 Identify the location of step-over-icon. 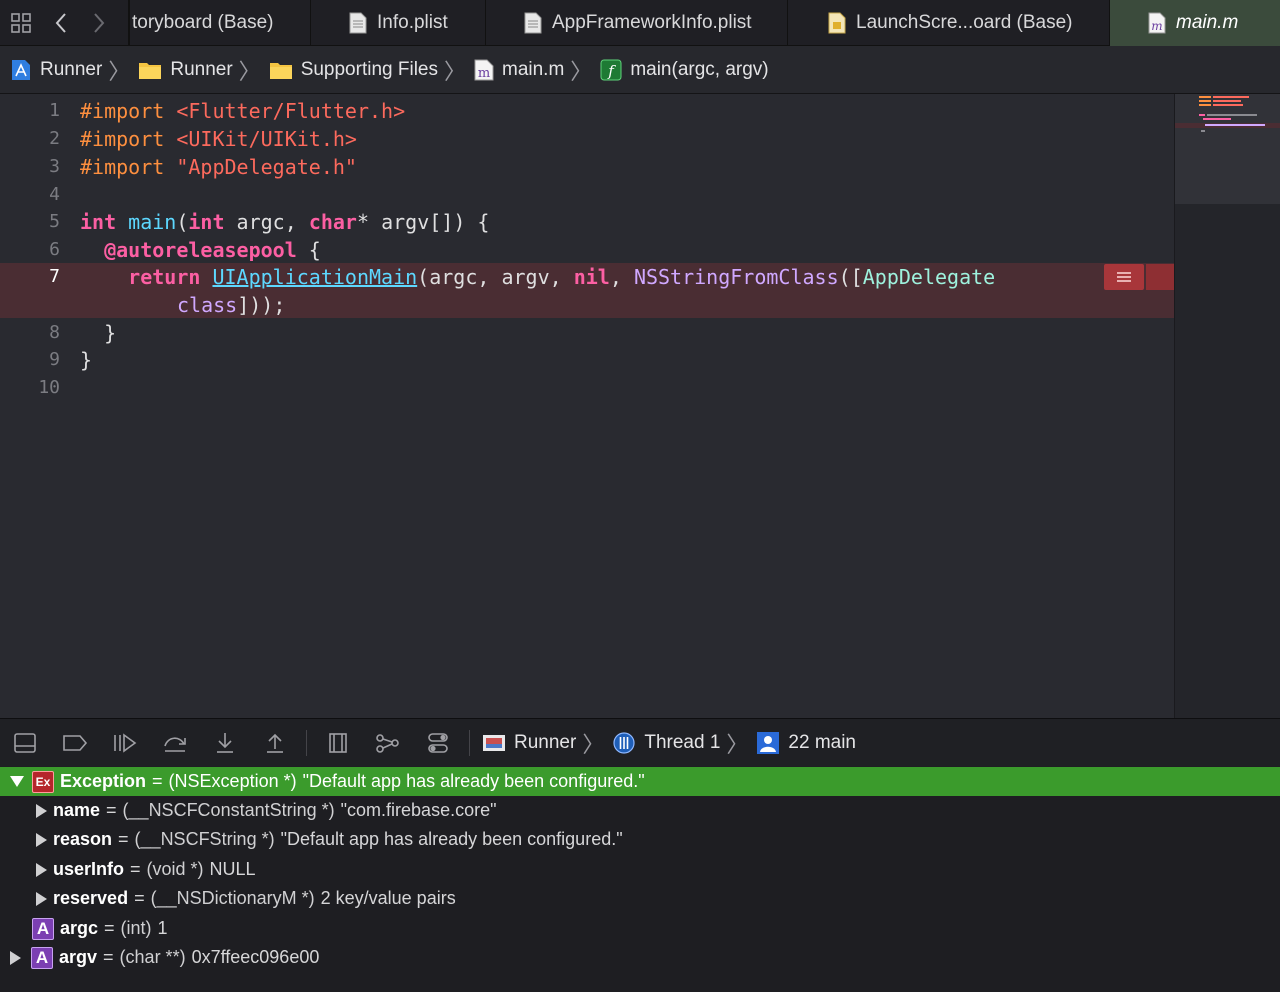
(175, 744).